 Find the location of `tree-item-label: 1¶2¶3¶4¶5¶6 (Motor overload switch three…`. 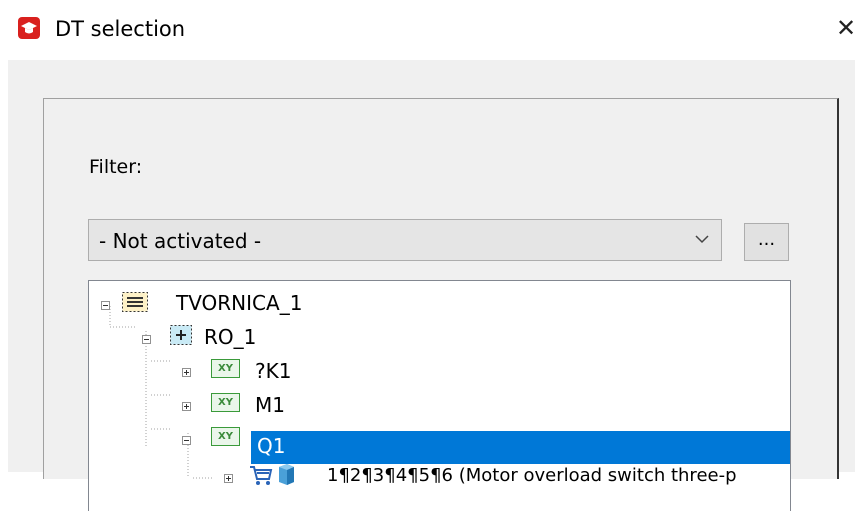

tree-item-label: 1¶2¶3¶4¶5¶6 (Motor overload switch three… is located at coordinates (532, 475).